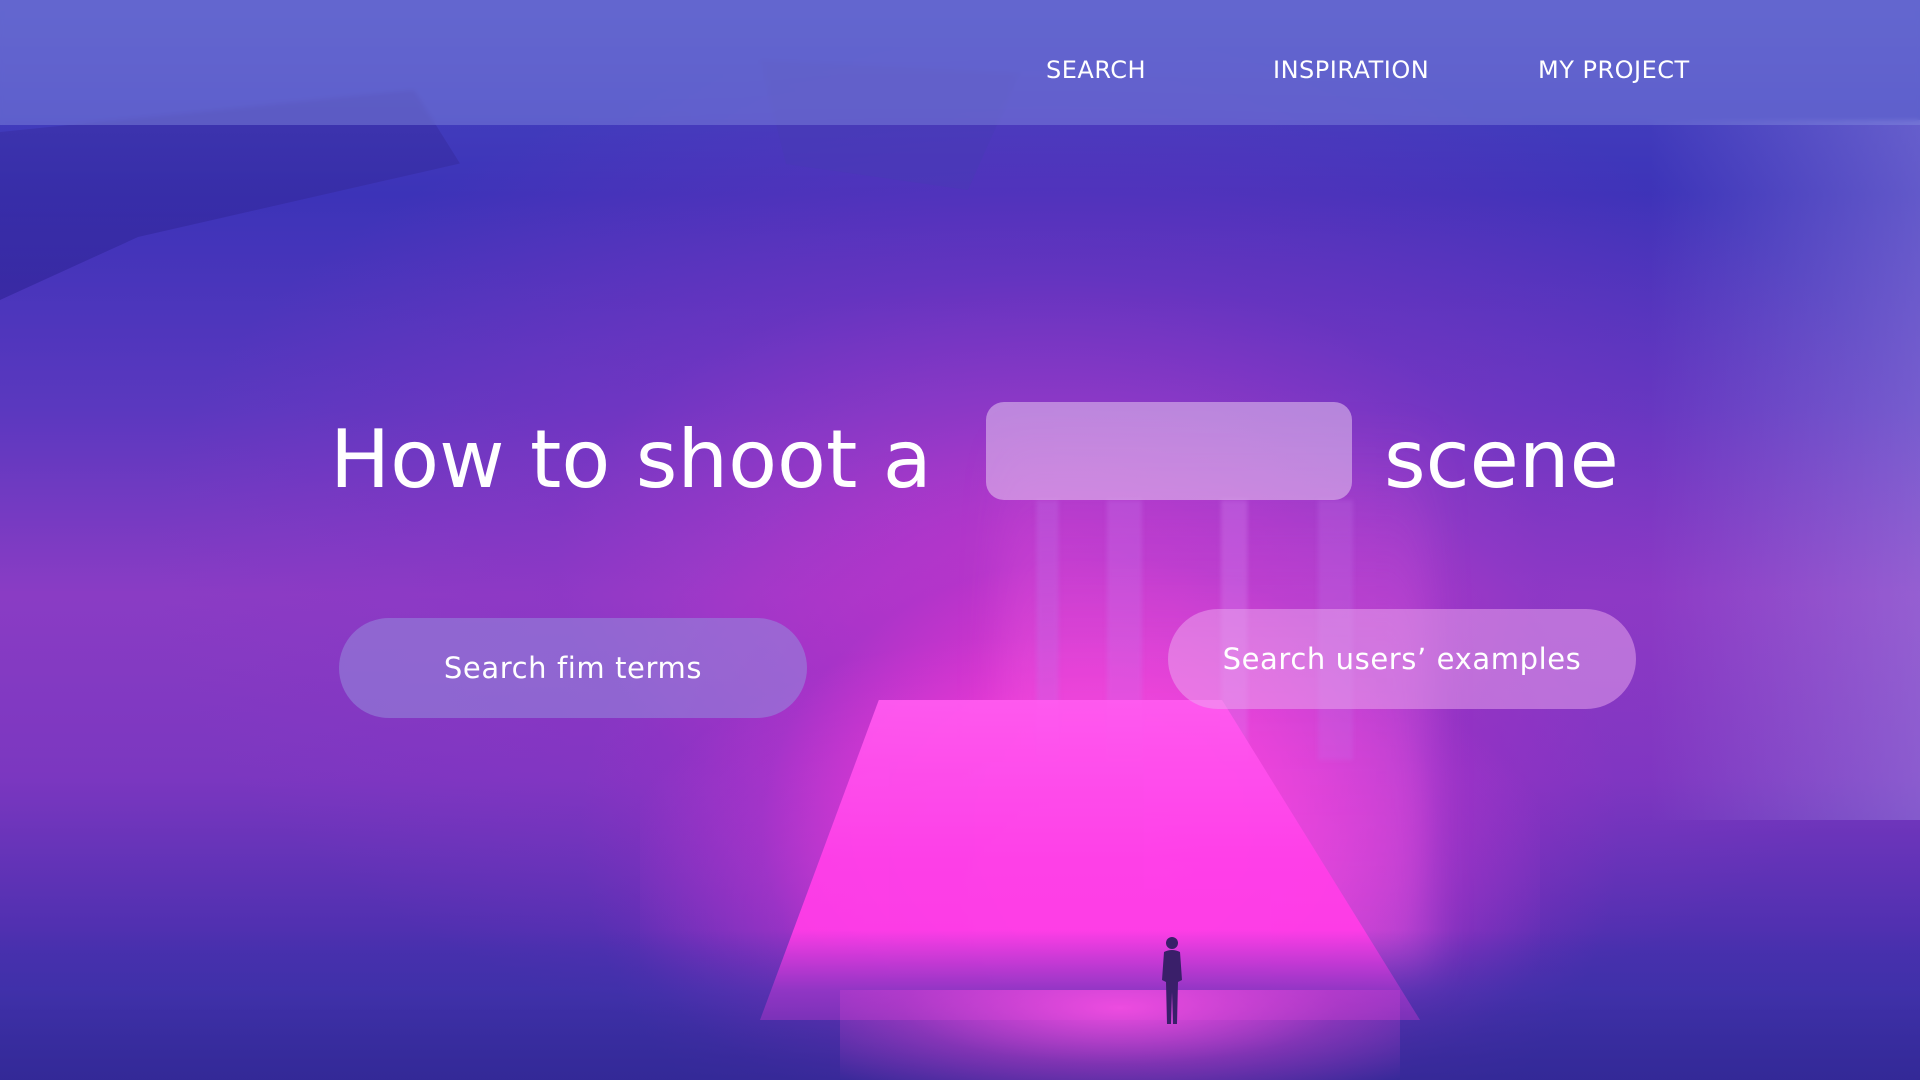 This screenshot has height=1080, width=1920. I want to click on headline-prefix: How to shoot a, so click(631, 459).